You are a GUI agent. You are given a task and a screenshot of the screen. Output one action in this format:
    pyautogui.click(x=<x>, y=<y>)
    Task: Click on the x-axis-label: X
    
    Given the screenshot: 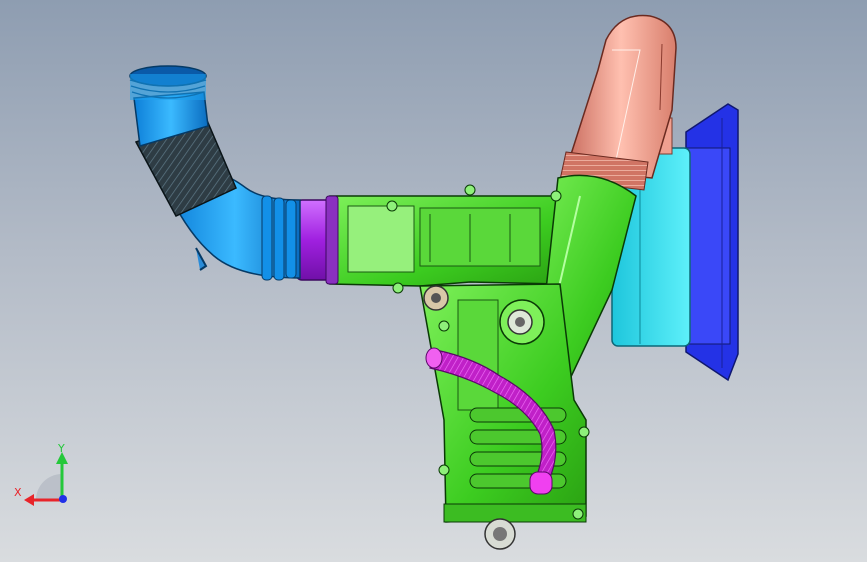 What is the action you would take?
    pyautogui.click(x=18, y=492)
    